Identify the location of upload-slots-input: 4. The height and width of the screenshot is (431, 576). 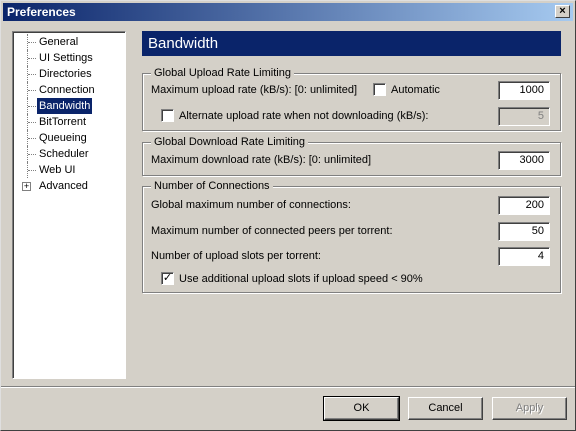
(524, 256).